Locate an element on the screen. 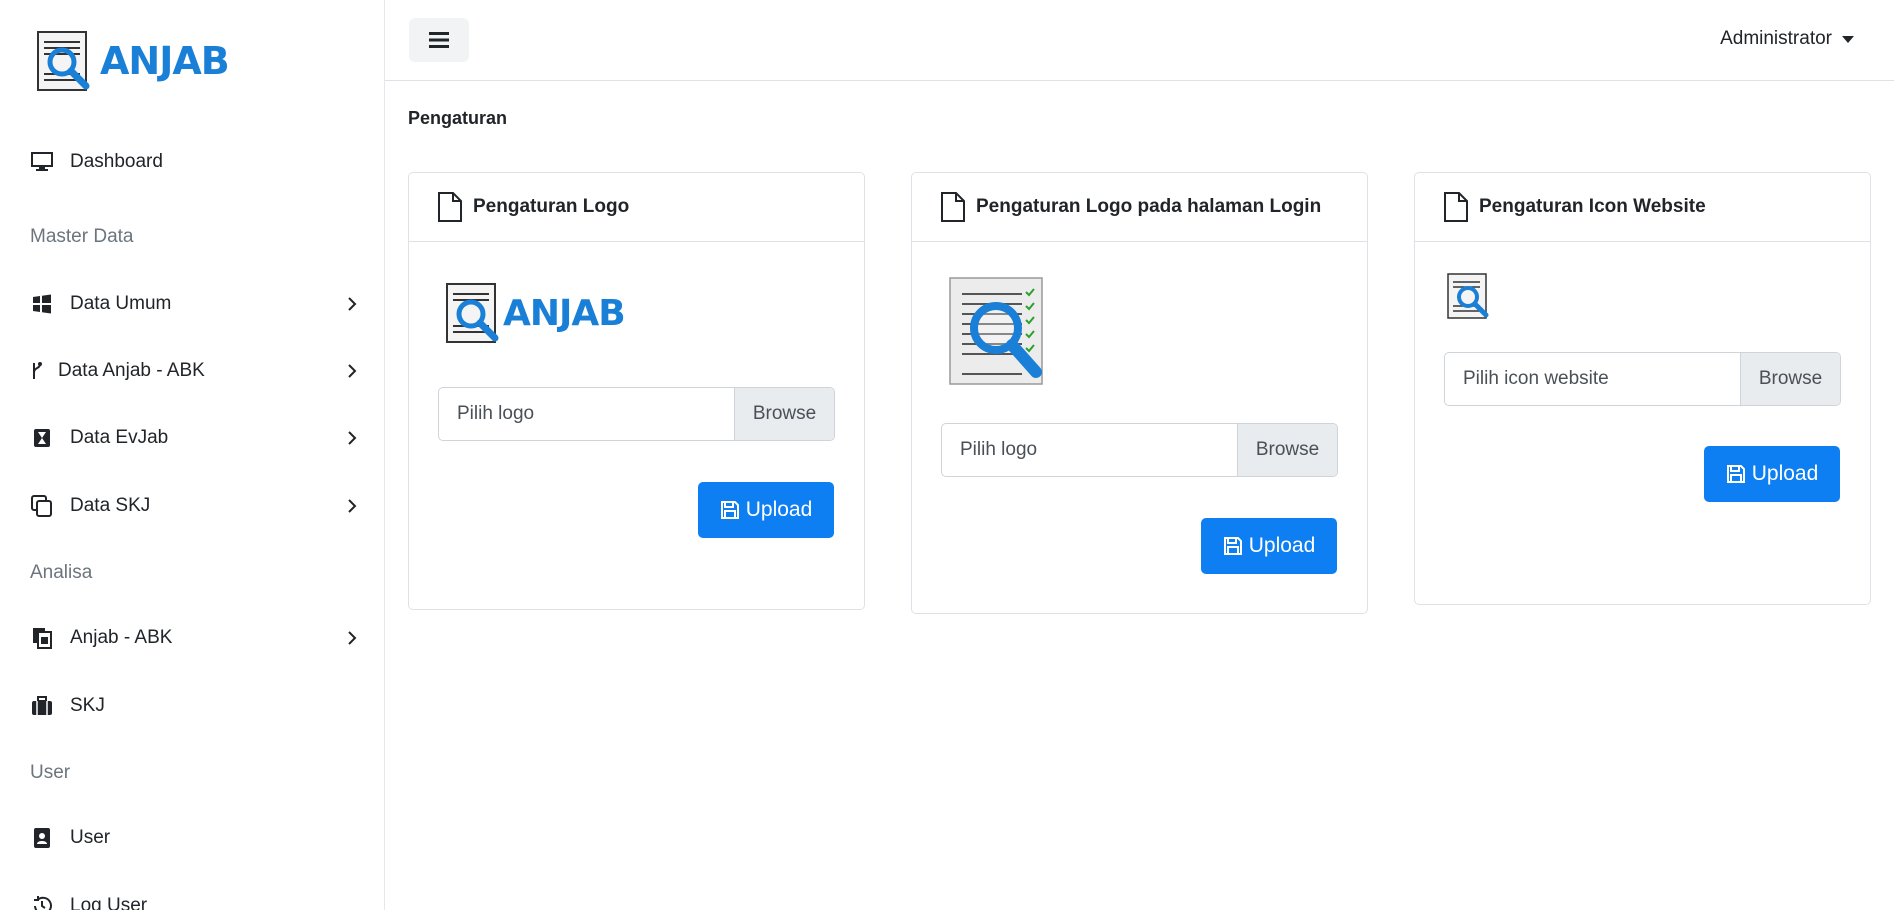 The height and width of the screenshot is (910, 1894). section-user: User is located at coordinates (50, 772).